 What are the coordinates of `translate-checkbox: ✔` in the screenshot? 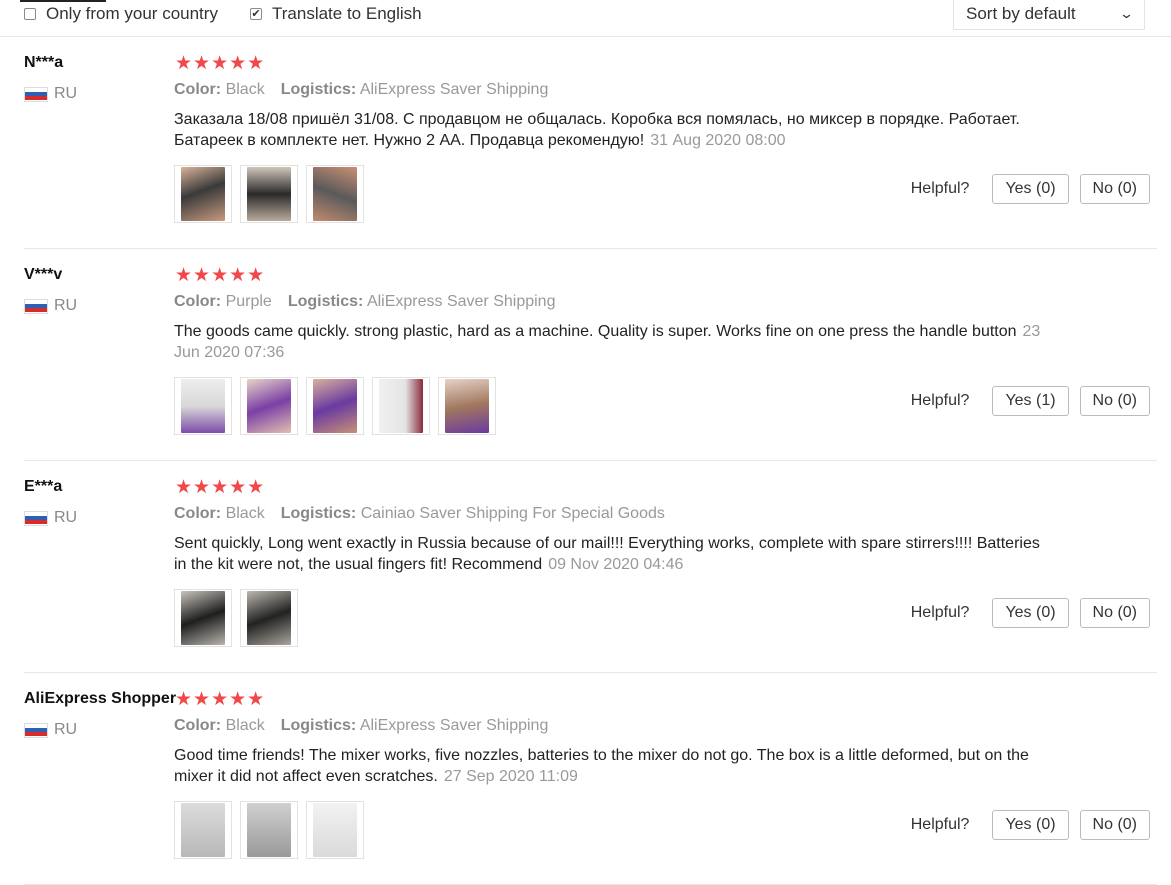 It's located at (256, 14).